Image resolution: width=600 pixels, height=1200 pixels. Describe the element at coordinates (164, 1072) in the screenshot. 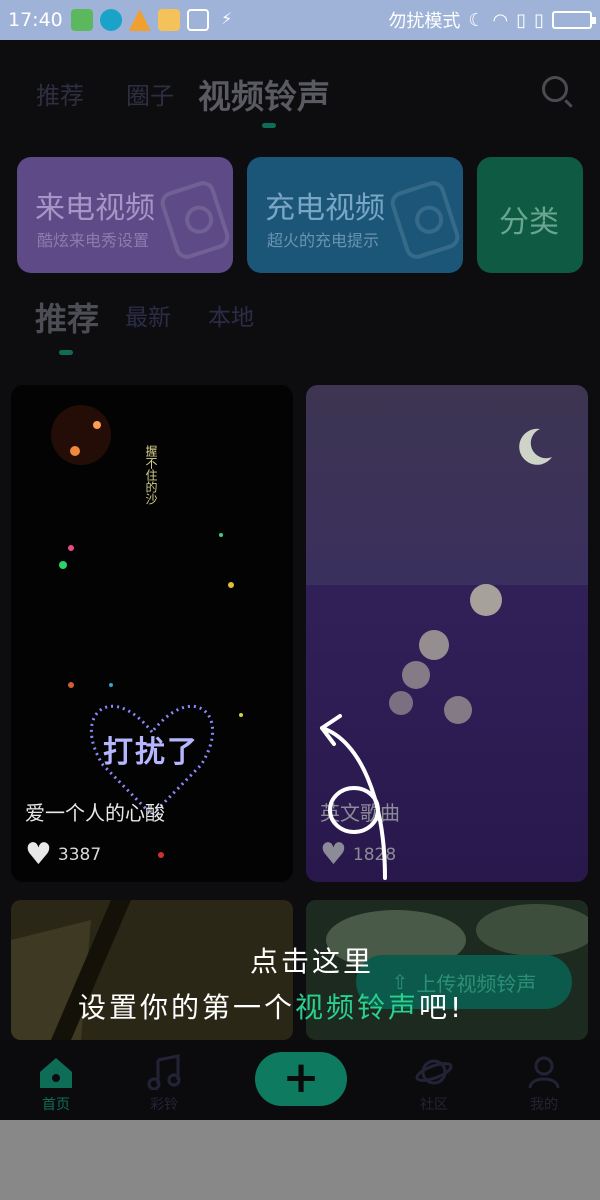

I see `music-note-icon` at that location.